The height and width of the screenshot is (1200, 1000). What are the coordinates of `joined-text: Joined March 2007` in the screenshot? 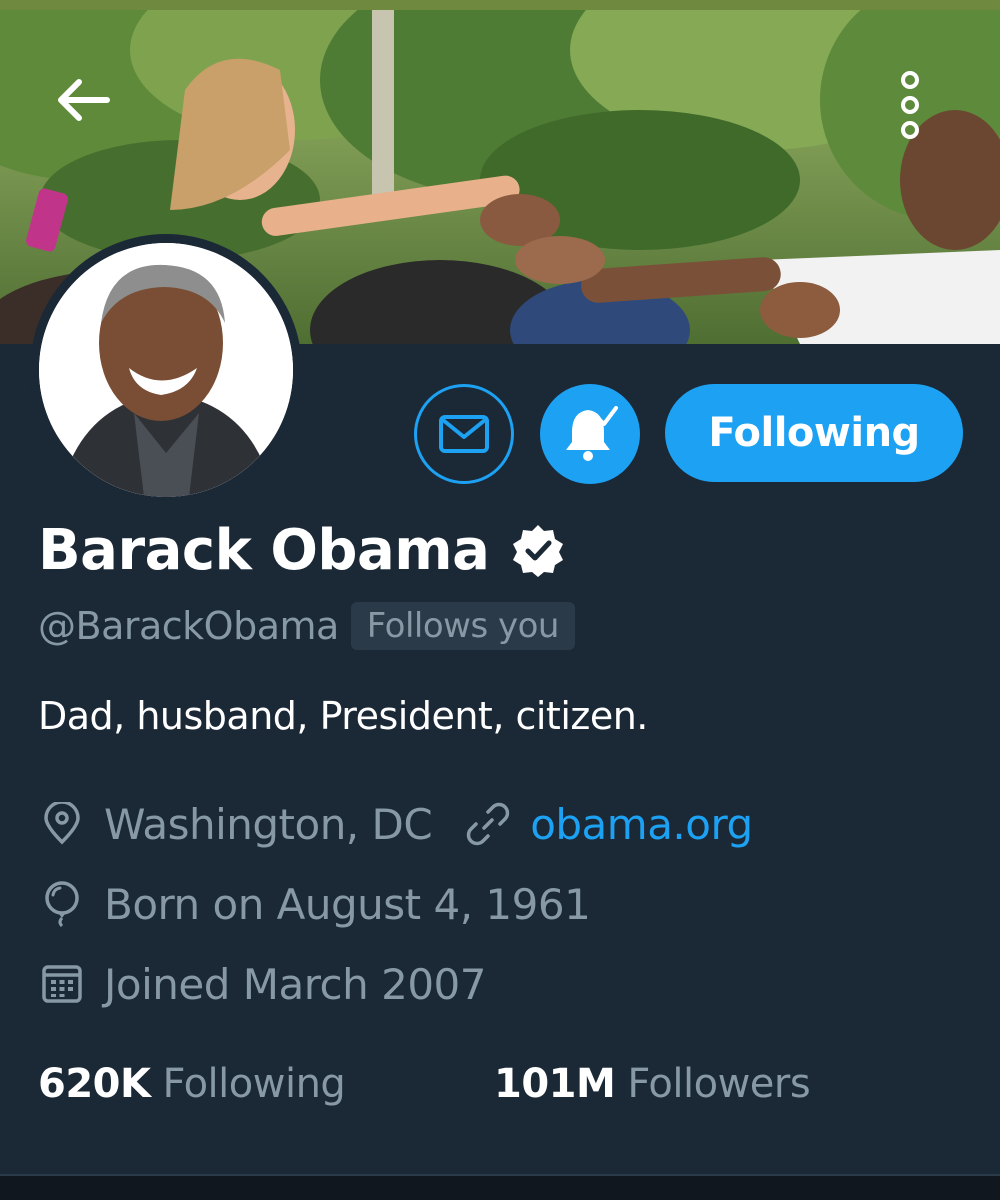 It's located at (295, 984).